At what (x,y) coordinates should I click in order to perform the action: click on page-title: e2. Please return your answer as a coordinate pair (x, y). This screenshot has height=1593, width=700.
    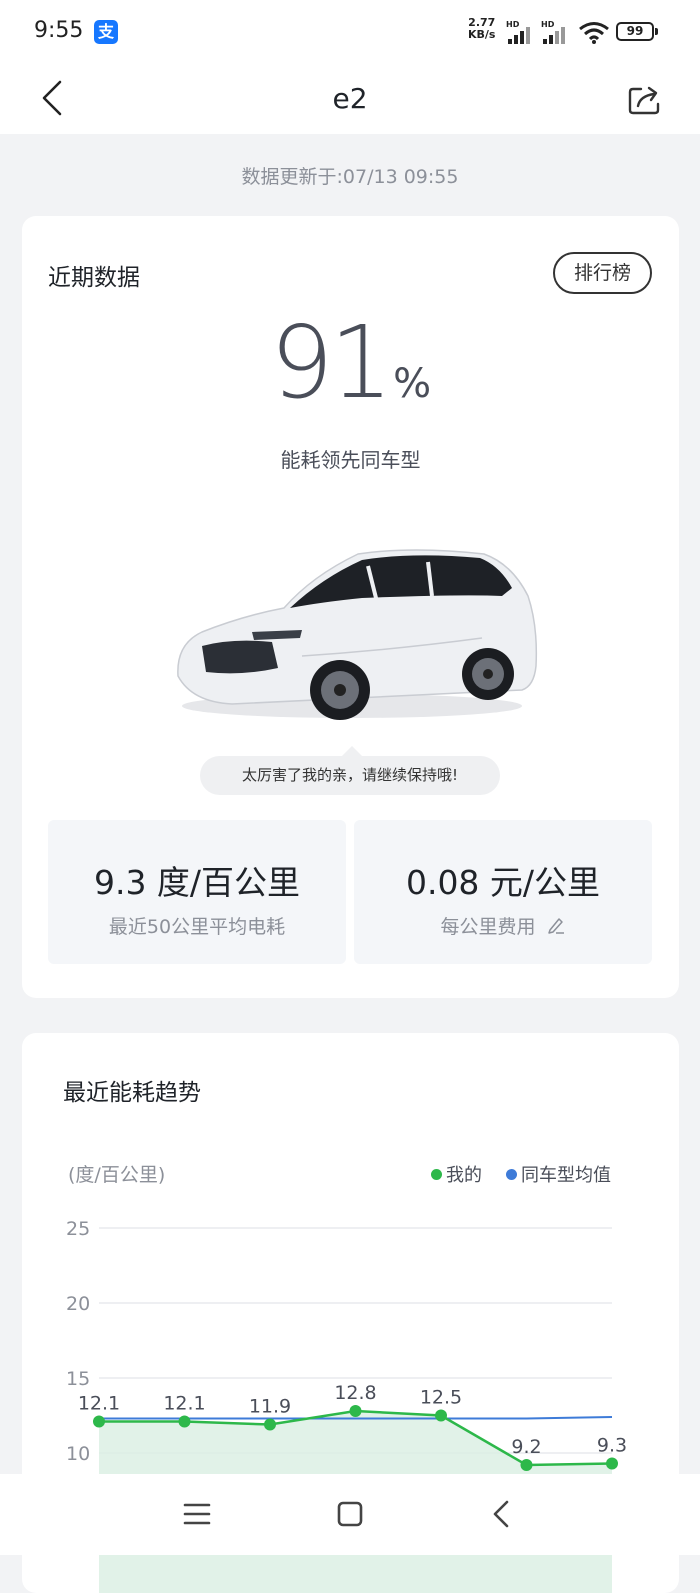
    Looking at the image, I should click on (350, 98).